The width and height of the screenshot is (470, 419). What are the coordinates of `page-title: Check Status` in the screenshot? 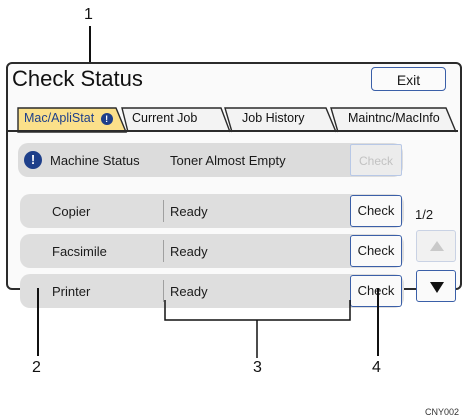 It's located at (77, 78).